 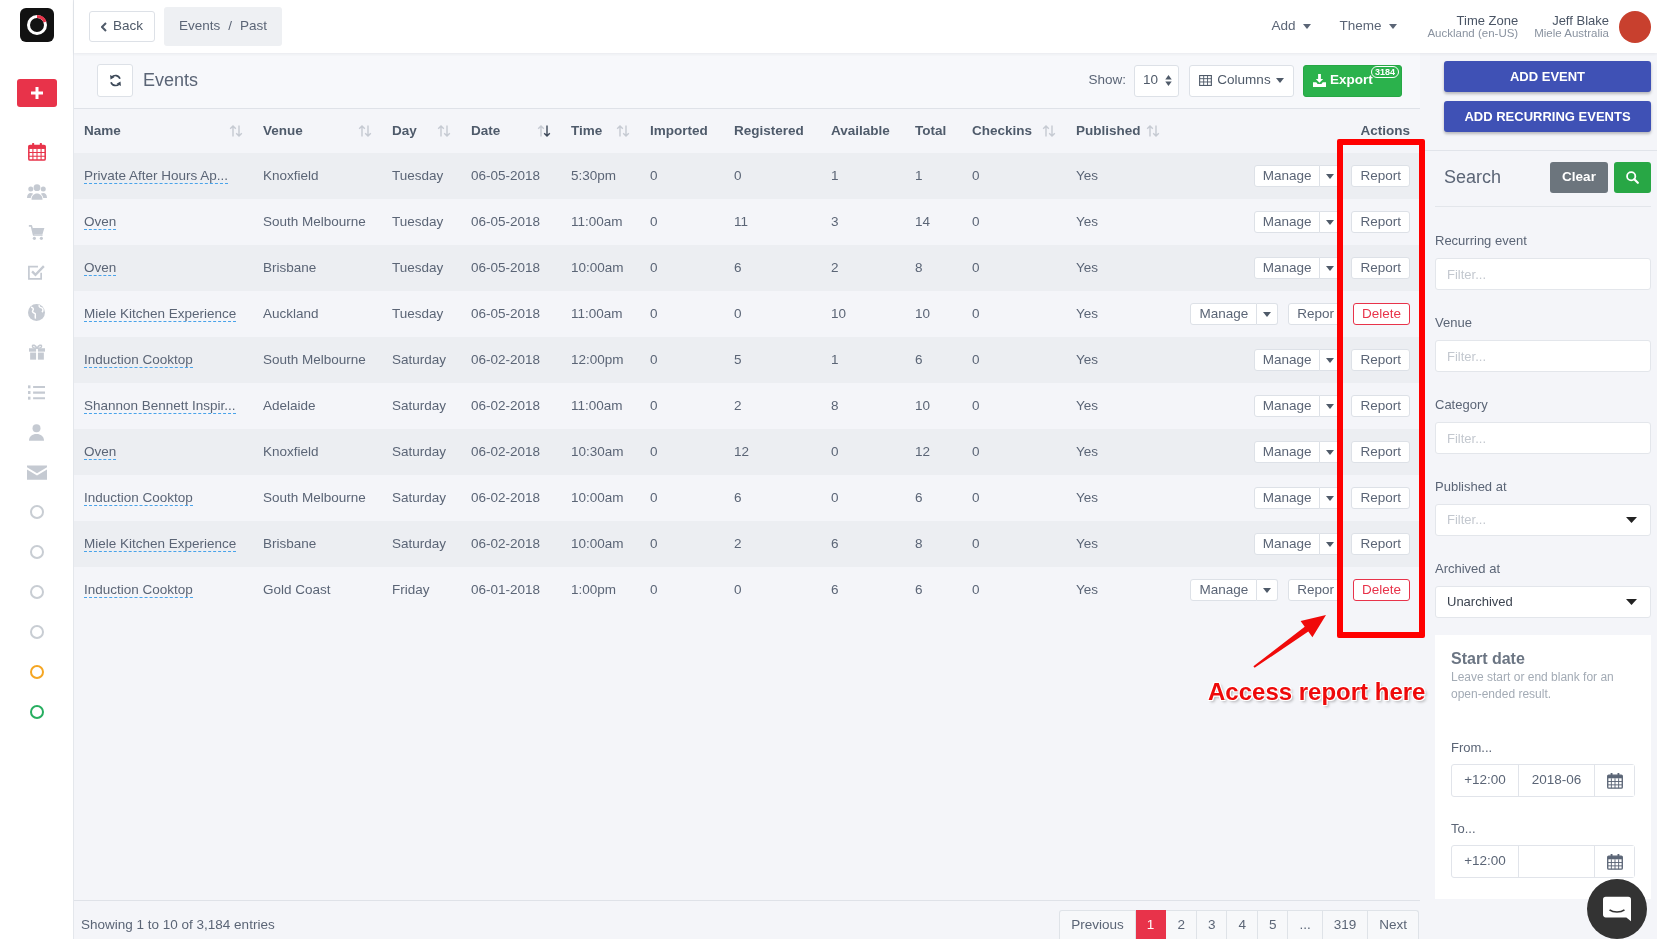 I want to click on gift-icon, so click(x=36, y=352).